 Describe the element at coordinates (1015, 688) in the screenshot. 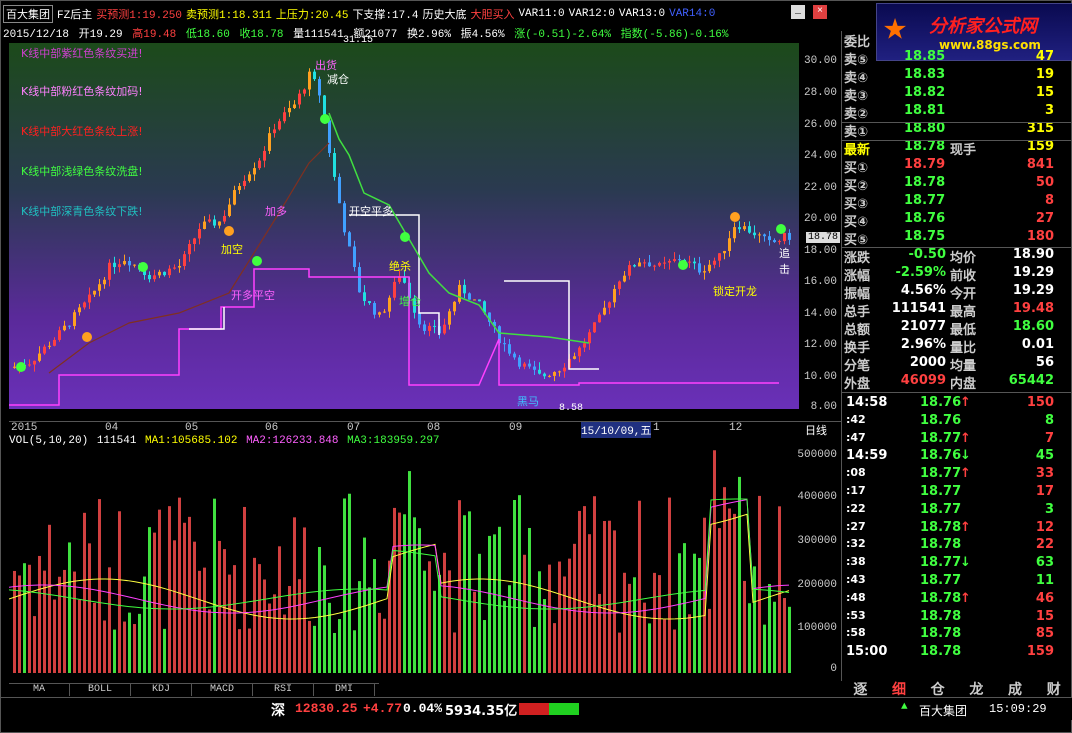

I see `tab-cheng: 成` at that location.